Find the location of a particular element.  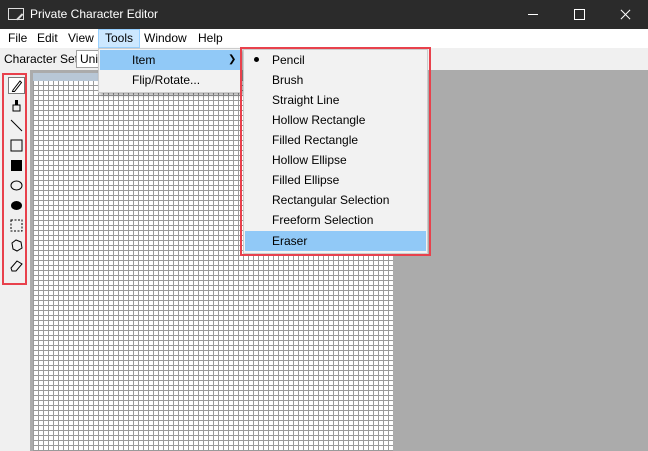

submenu-straight-line: Straight Line is located at coordinates (335, 100).